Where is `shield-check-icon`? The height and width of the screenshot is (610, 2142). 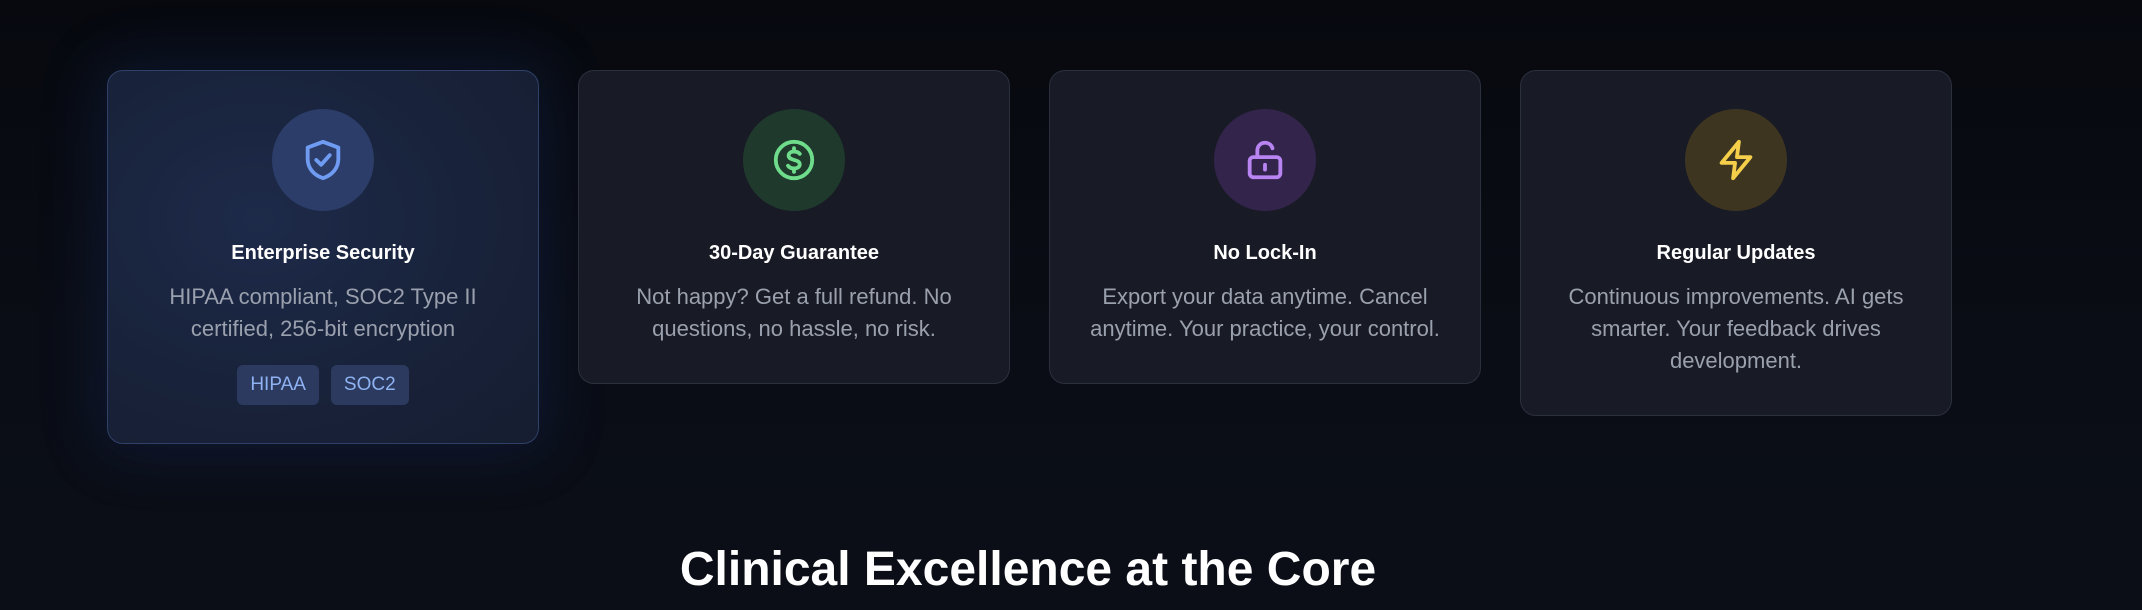 shield-check-icon is located at coordinates (323, 160).